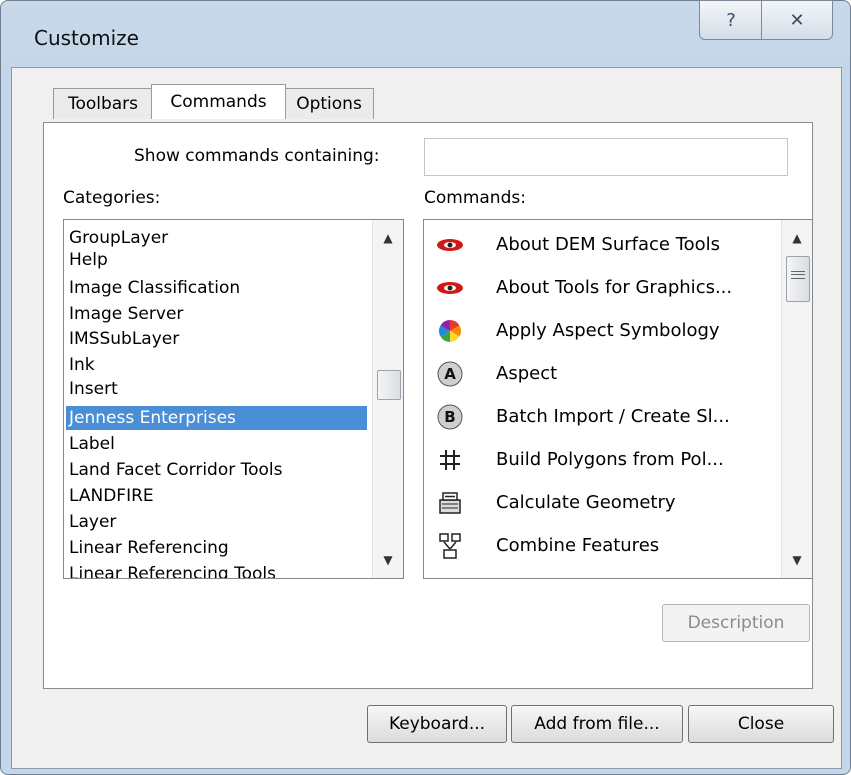  What do you see at coordinates (450, 331) in the screenshot?
I see `color-wheel-icon` at bounding box center [450, 331].